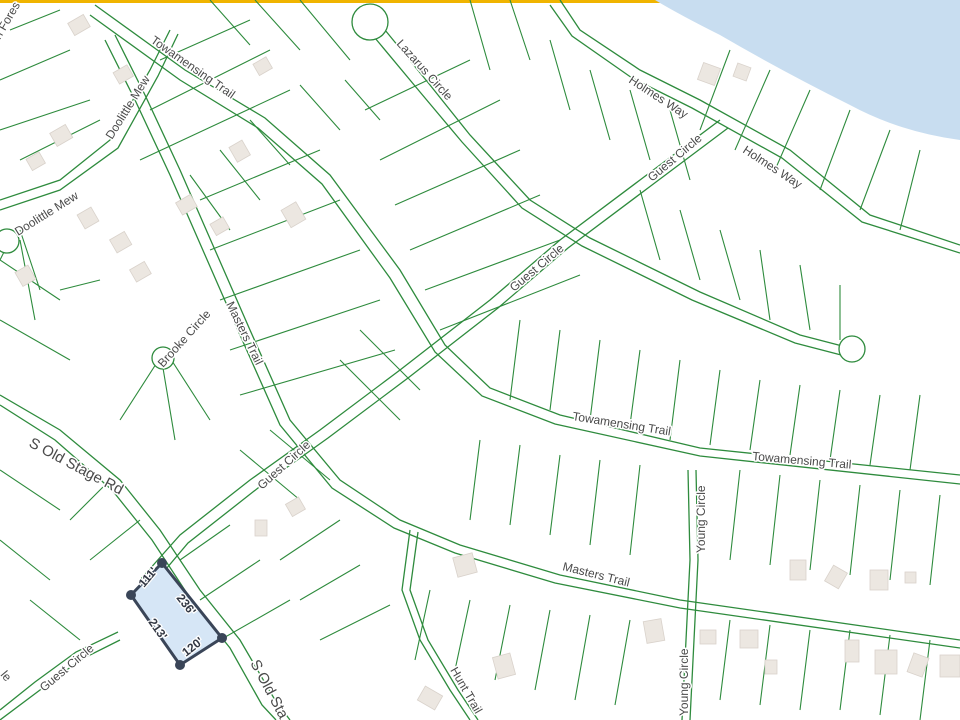 The image size is (960, 720). What do you see at coordinates (131, 595) in the screenshot?
I see `parcel-vertex-west` at bounding box center [131, 595].